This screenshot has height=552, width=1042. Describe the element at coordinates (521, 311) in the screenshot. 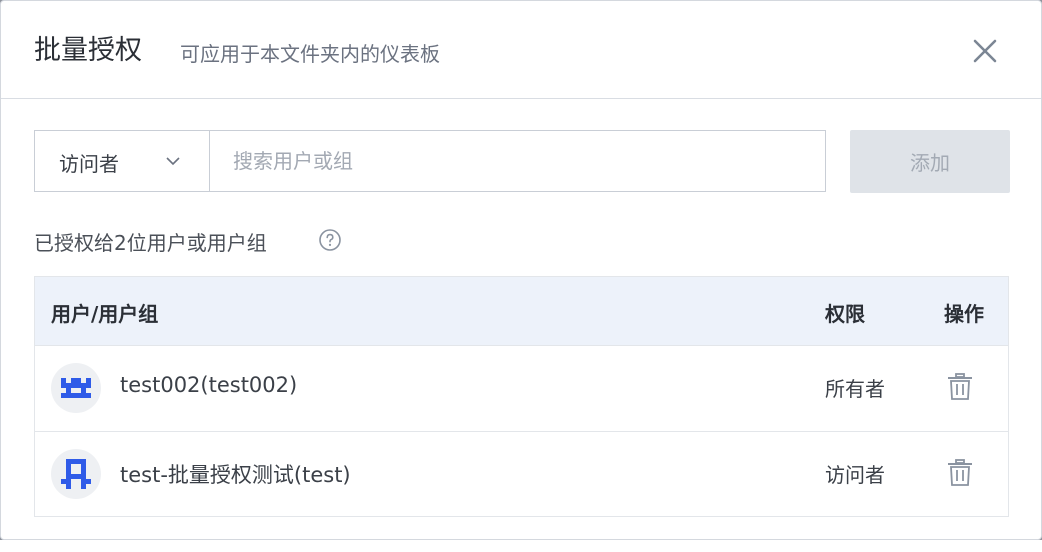

I see `table-header: 用户/用户组 权限 操作` at that location.